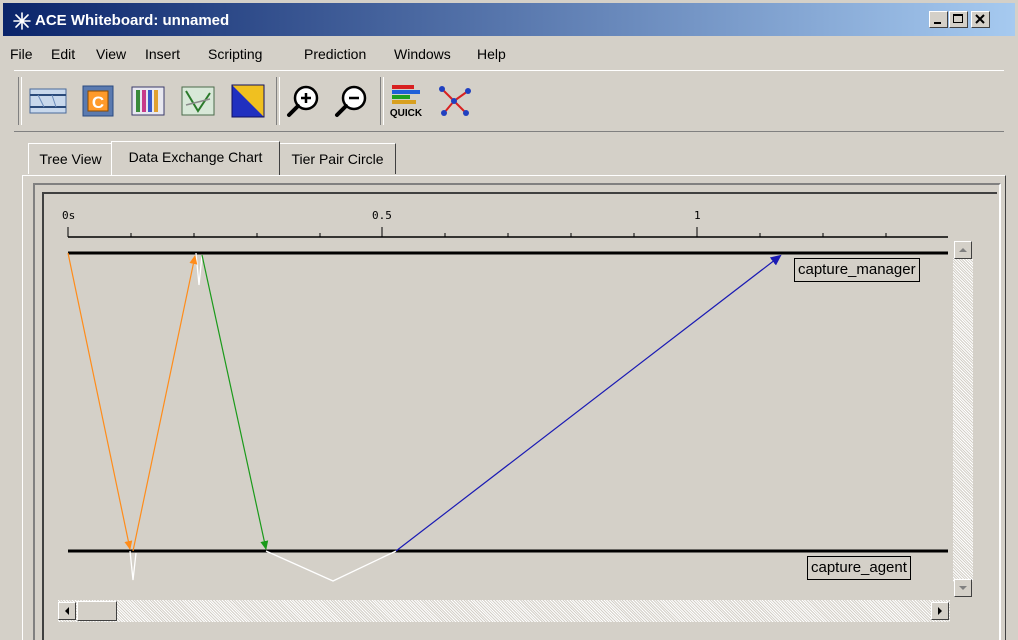 This screenshot has height=640, width=1018. What do you see at coordinates (477, 232) in the screenshot?
I see `time-axis-ticks` at bounding box center [477, 232].